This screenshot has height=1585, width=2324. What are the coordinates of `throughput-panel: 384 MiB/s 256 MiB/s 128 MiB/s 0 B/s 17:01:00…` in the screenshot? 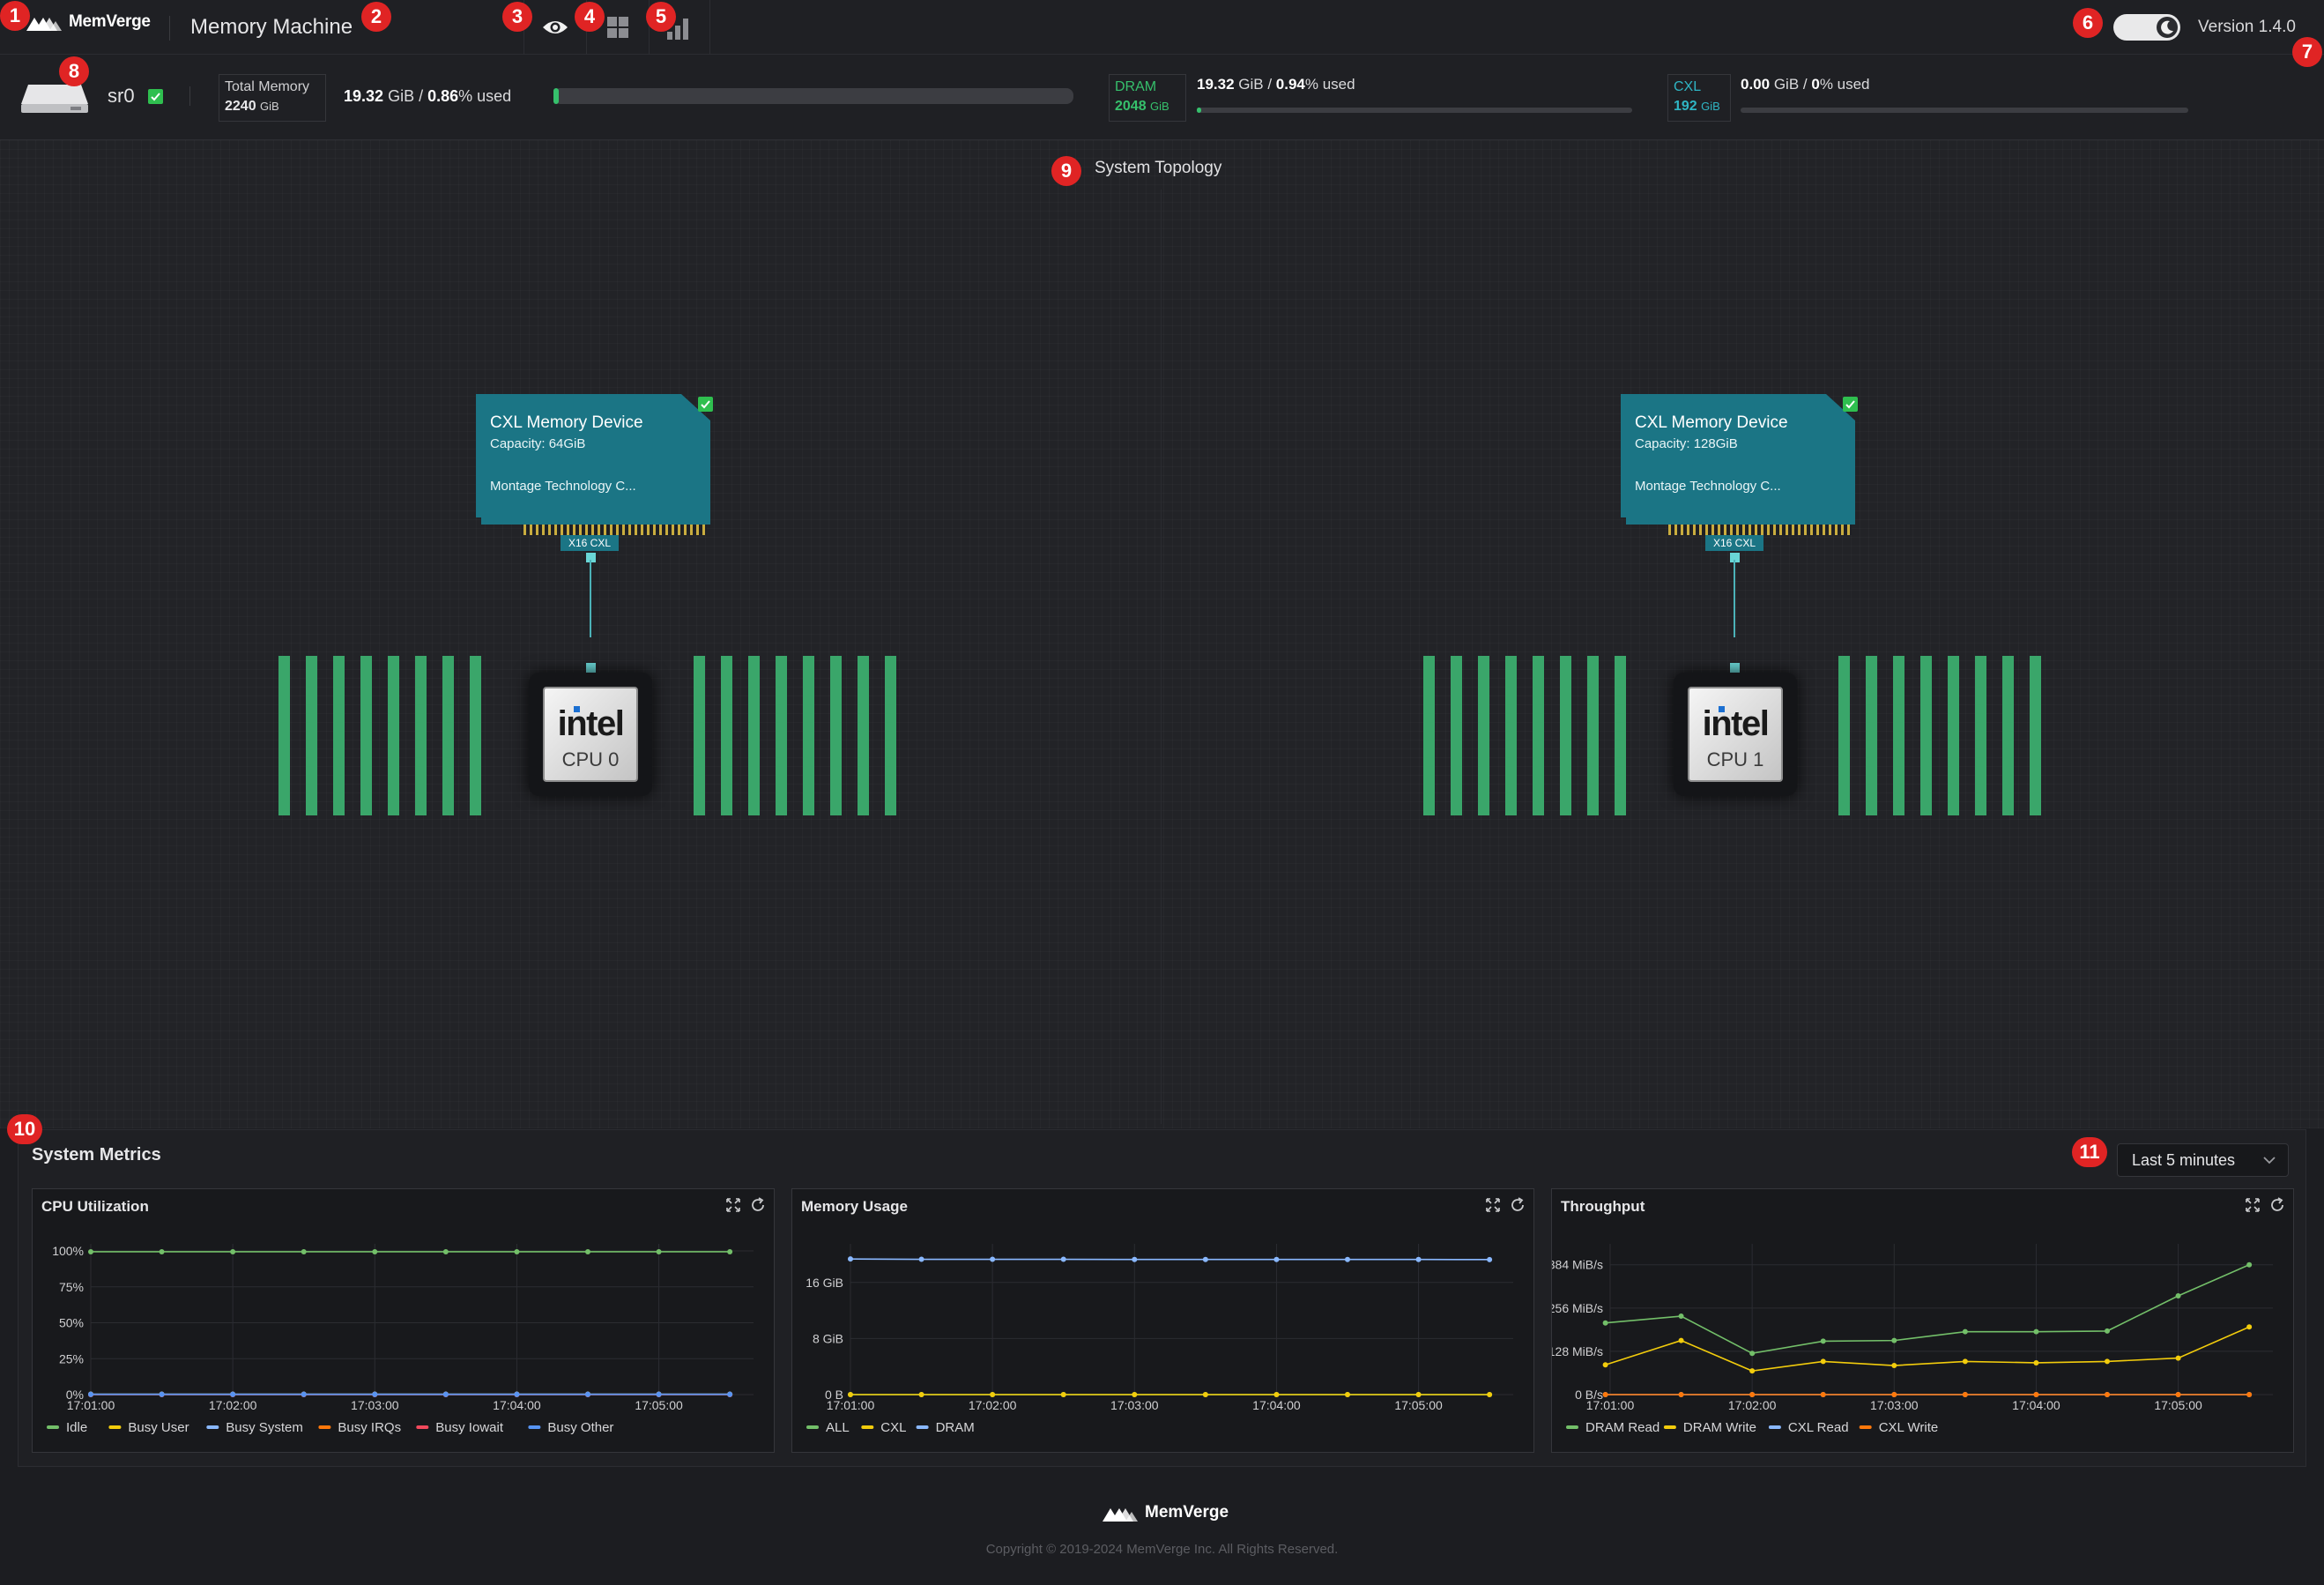 It's located at (1922, 1320).